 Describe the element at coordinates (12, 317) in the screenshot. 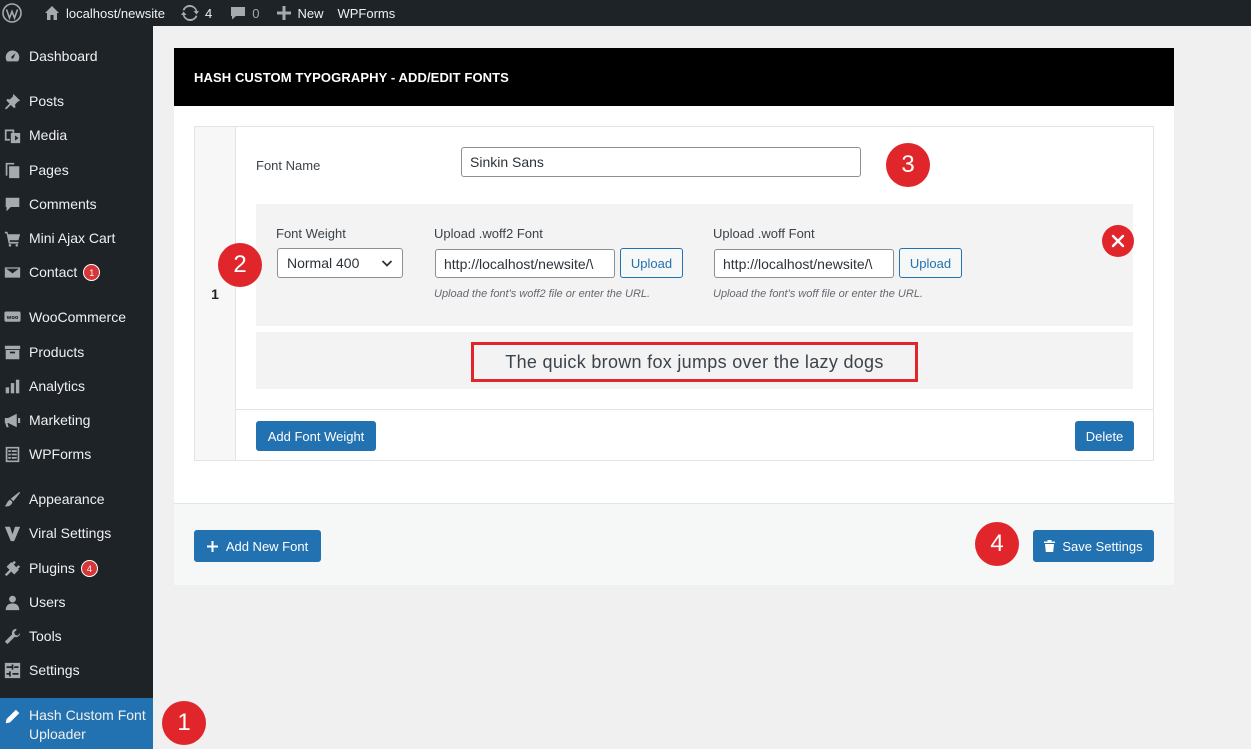

I see `svg-text: woo` at that location.